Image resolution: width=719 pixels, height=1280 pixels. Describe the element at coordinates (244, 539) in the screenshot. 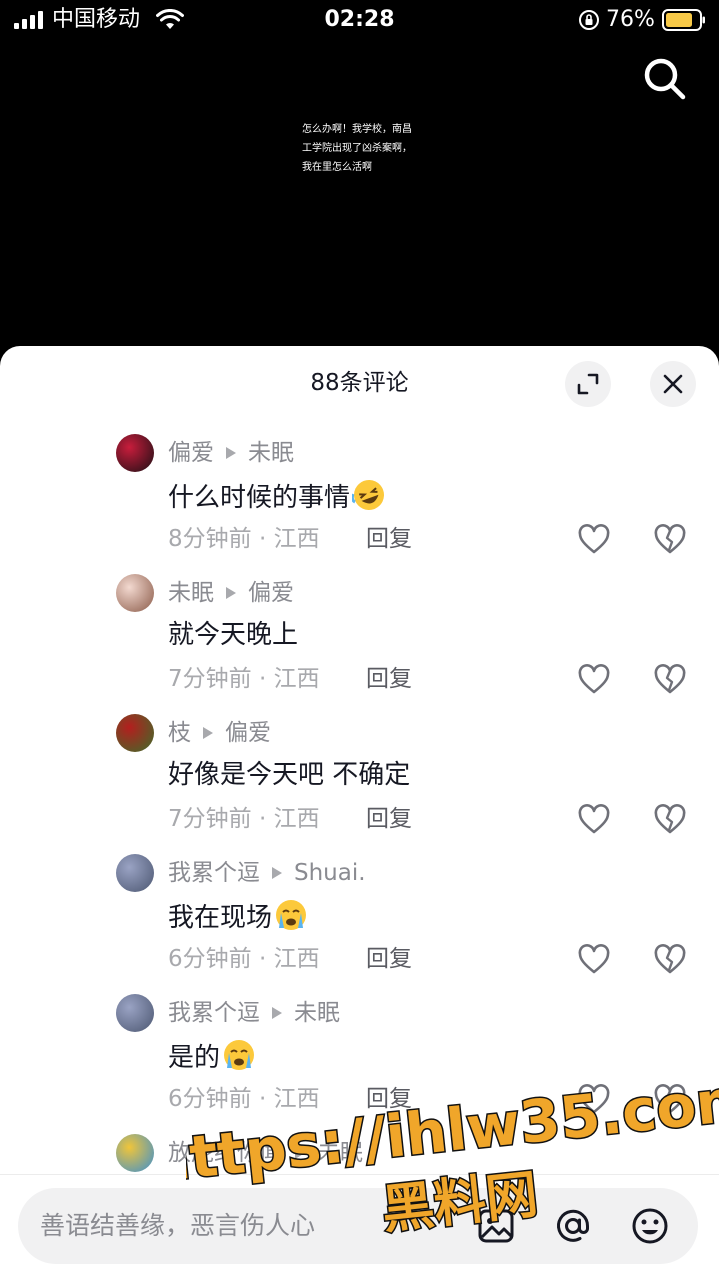

I see `comment-time-location: 8分钟前 · 江西` at that location.